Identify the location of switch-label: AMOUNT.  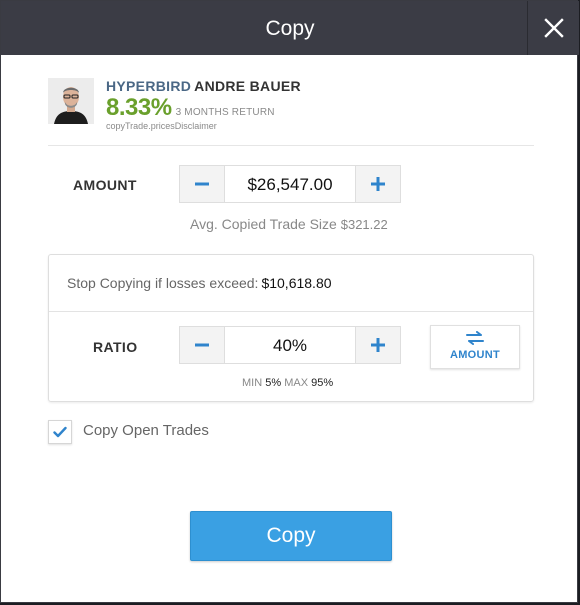
(475, 355).